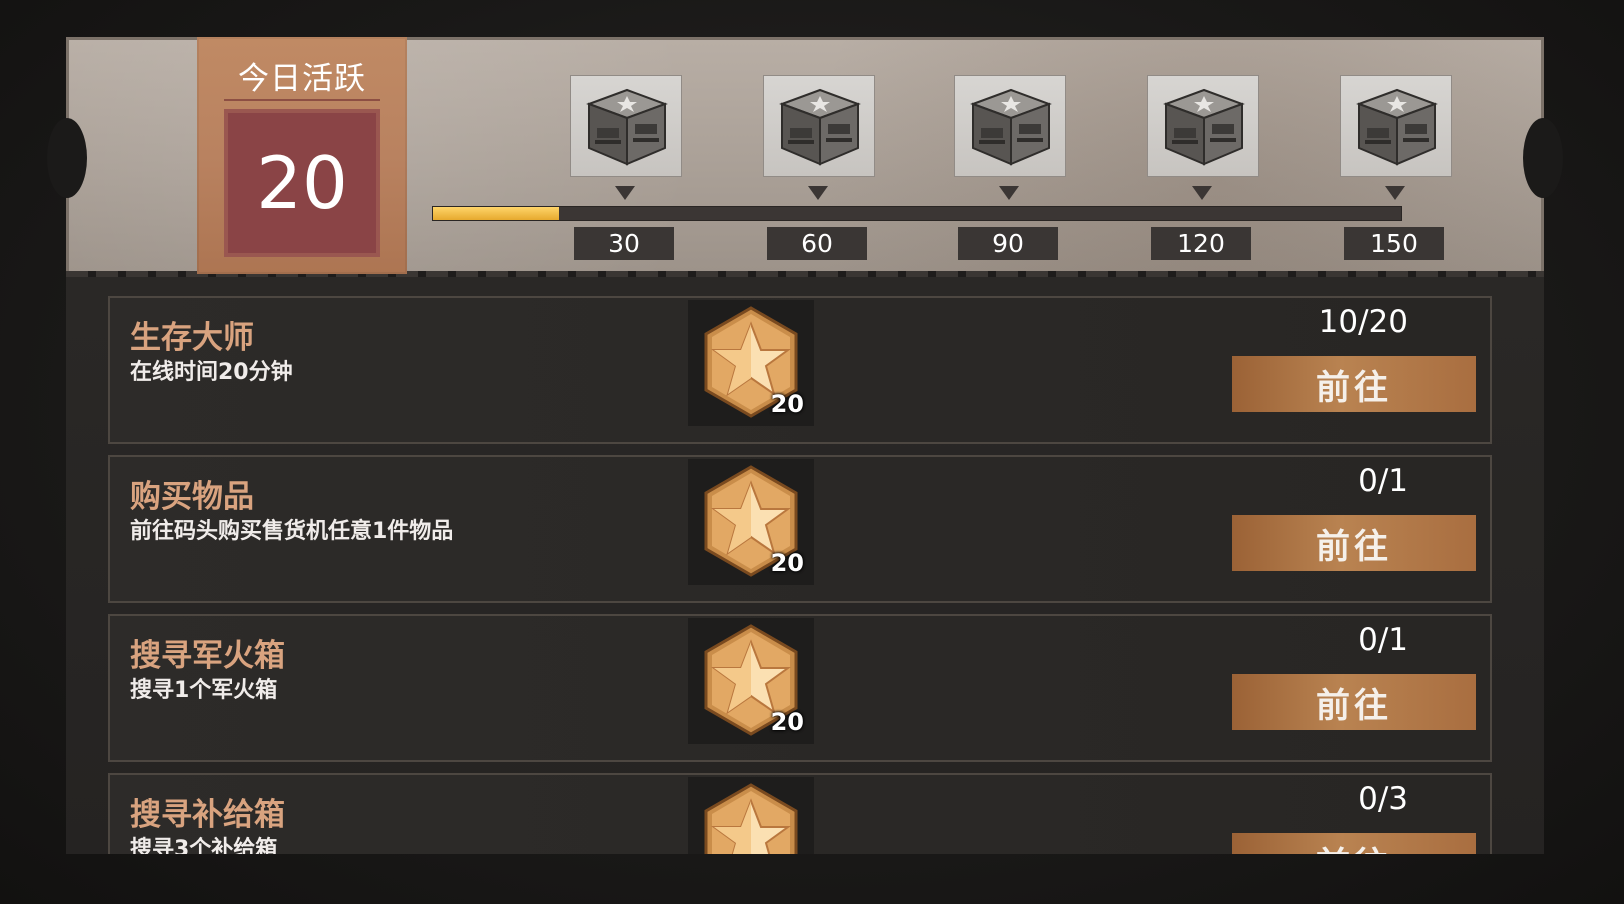  I want to click on task-title: 购买物品, so click(192, 497).